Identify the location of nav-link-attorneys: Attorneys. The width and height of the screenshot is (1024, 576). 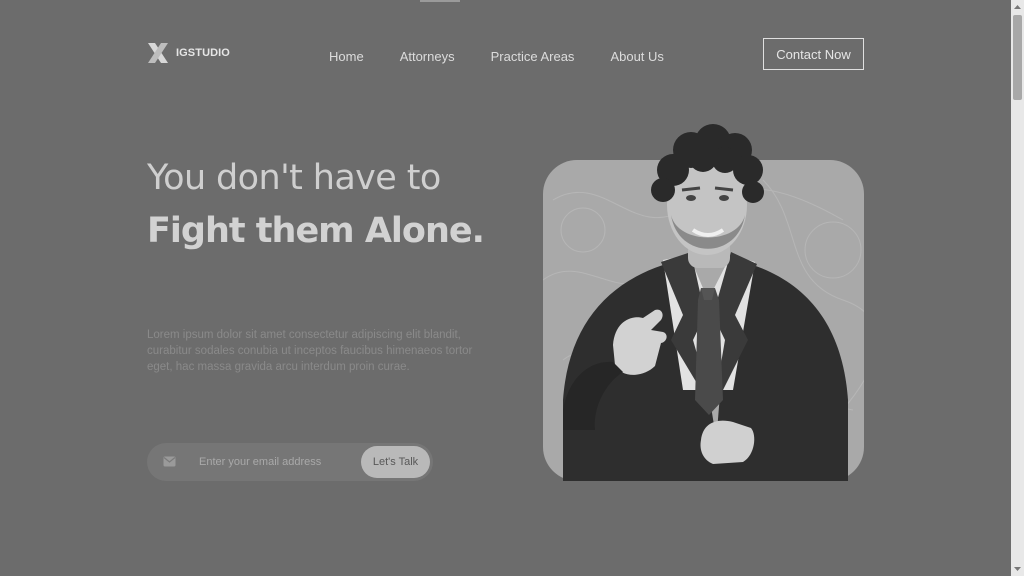
(427, 56).